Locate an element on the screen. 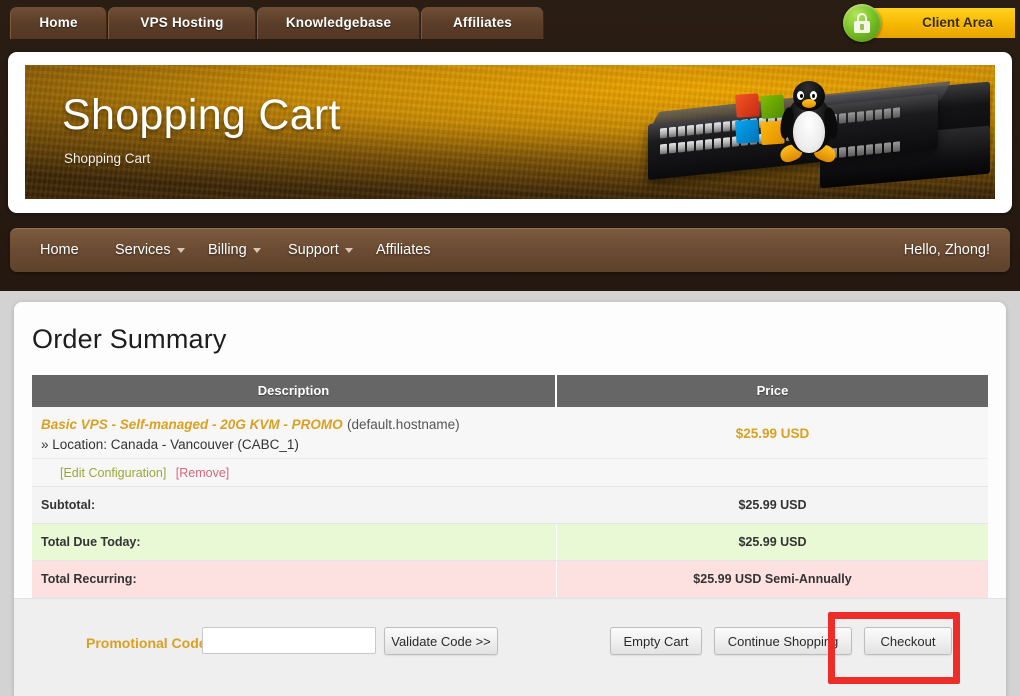 Image resolution: width=1020 pixels, height=696 pixels. product-location: » Location: Canada - Vancouver (CABC_1) is located at coordinates (170, 444).